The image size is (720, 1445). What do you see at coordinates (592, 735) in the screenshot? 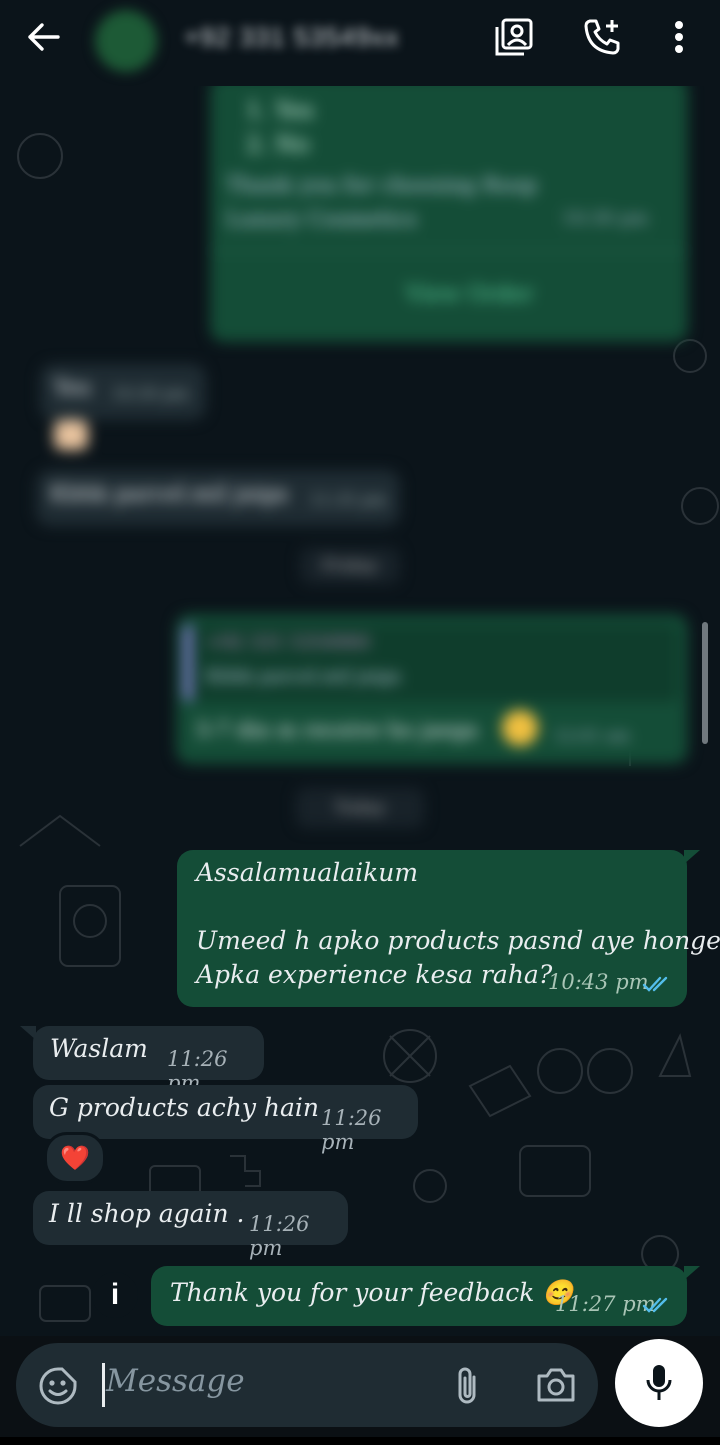
I see `quote-time: 12:01 am` at bounding box center [592, 735].